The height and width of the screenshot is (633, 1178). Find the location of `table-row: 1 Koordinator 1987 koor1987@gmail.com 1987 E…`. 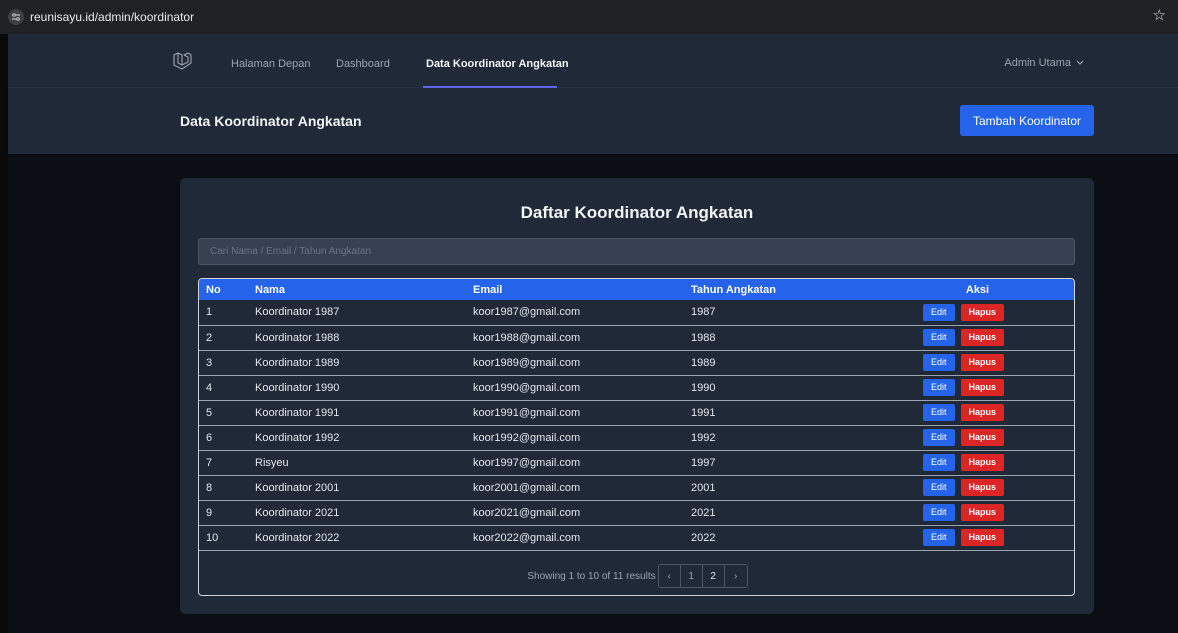

table-row: 1 Koordinator 1987 koor1987@gmail.com 1987 E… is located at coordinates (636, 312).